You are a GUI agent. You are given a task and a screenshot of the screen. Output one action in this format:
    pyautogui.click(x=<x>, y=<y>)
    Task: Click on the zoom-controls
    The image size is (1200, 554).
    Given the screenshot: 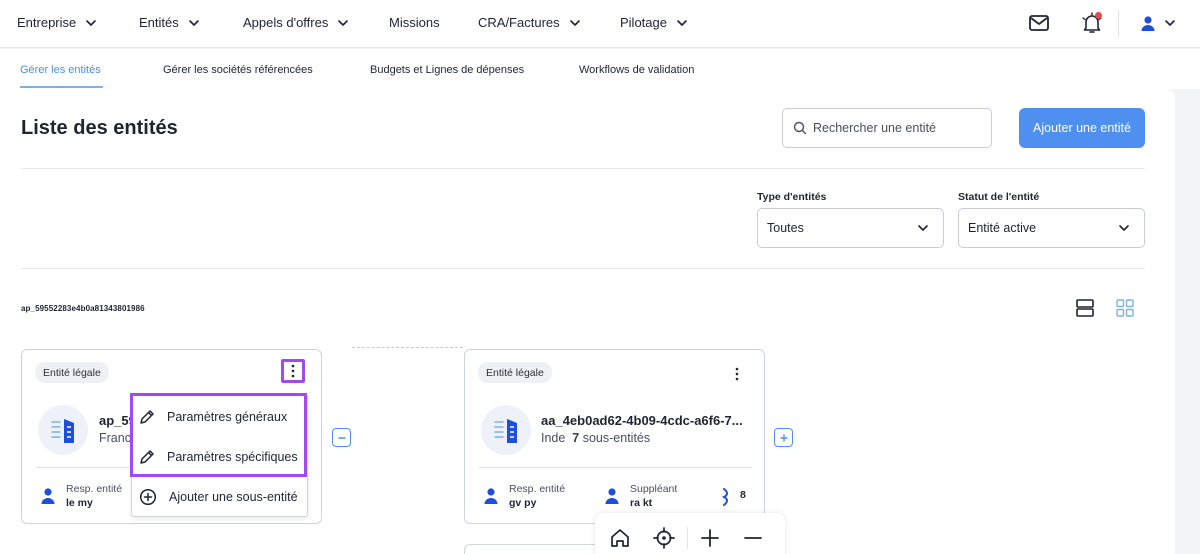 What is the action you would take?
    pyautogui.click(x=690, y=533)
    